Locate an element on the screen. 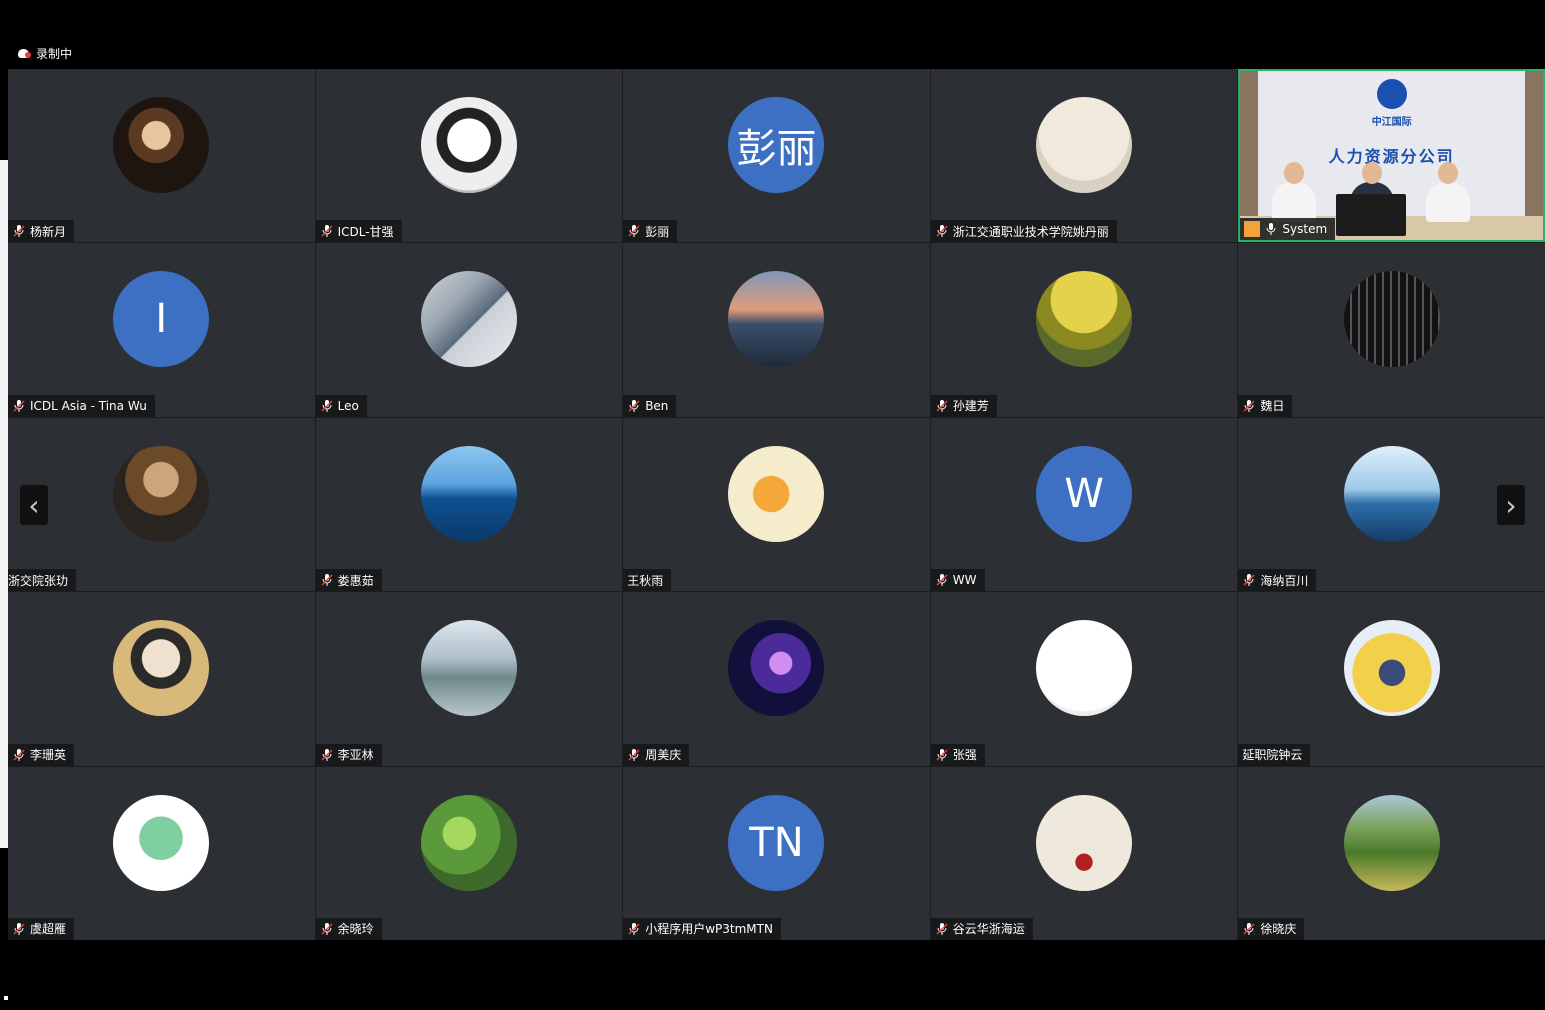 This screenshot has height=1010, width=1545. participant-tile: Leo is located at coordinates (469, 330).